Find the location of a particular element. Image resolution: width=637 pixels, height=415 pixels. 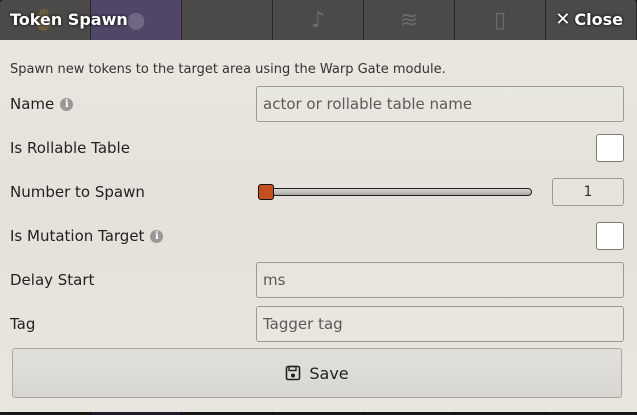

number-to-spawn-label: Number to Spawn is located at coordinates (77, 192).